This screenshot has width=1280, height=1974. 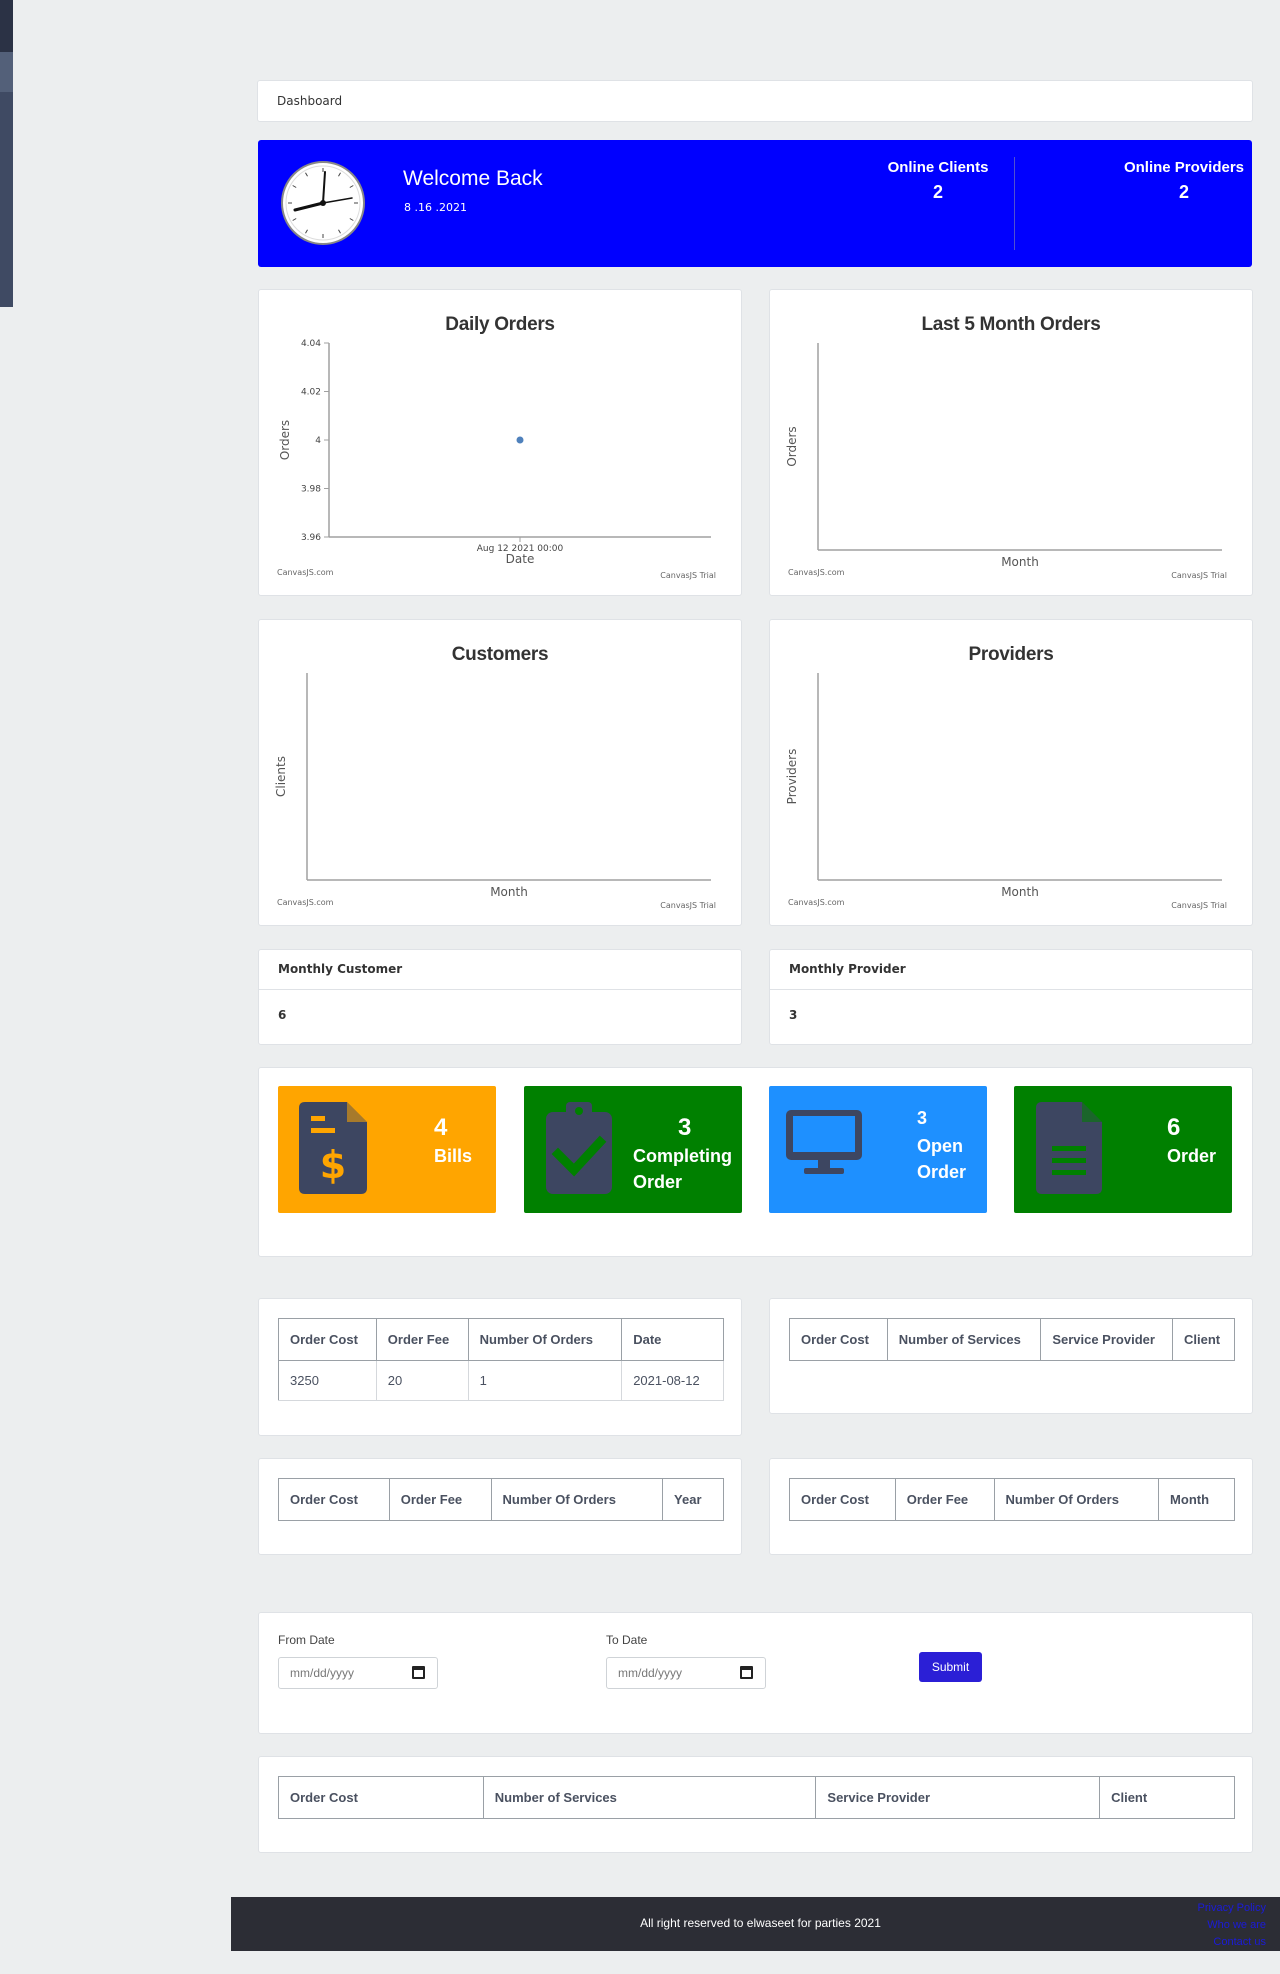 What do you see at coordinates (672, 1380) in the screenshot?
I see `table-cell: 2021-08-12` at bounding box center [672, 1380].